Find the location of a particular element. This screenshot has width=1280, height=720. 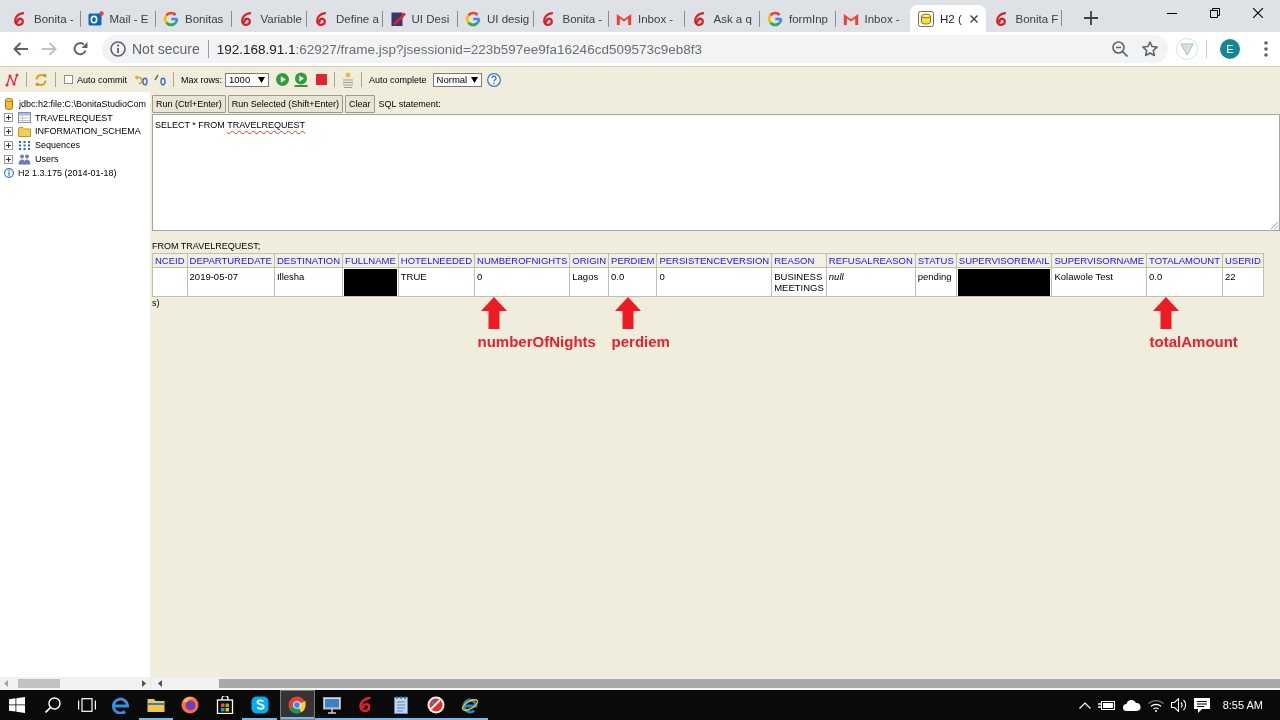

search-icon is located at coordinates (53, 705).